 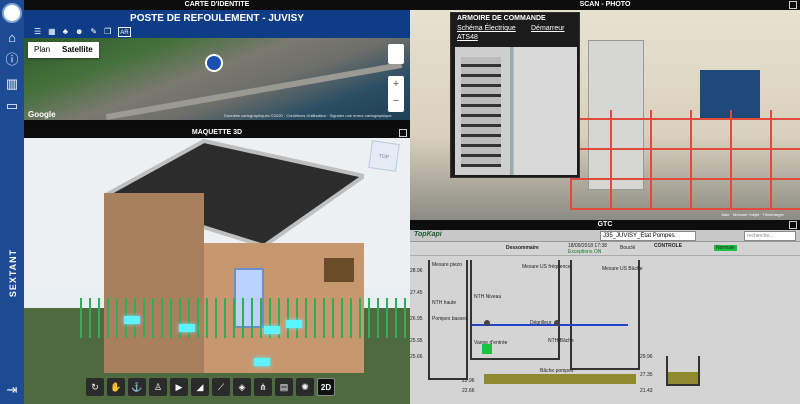 What do you see at coordinates (217, 5) in the screenshot?
I see `identity-section-title: CARTE D'IDENTITE` at bounding box center [217, 5].